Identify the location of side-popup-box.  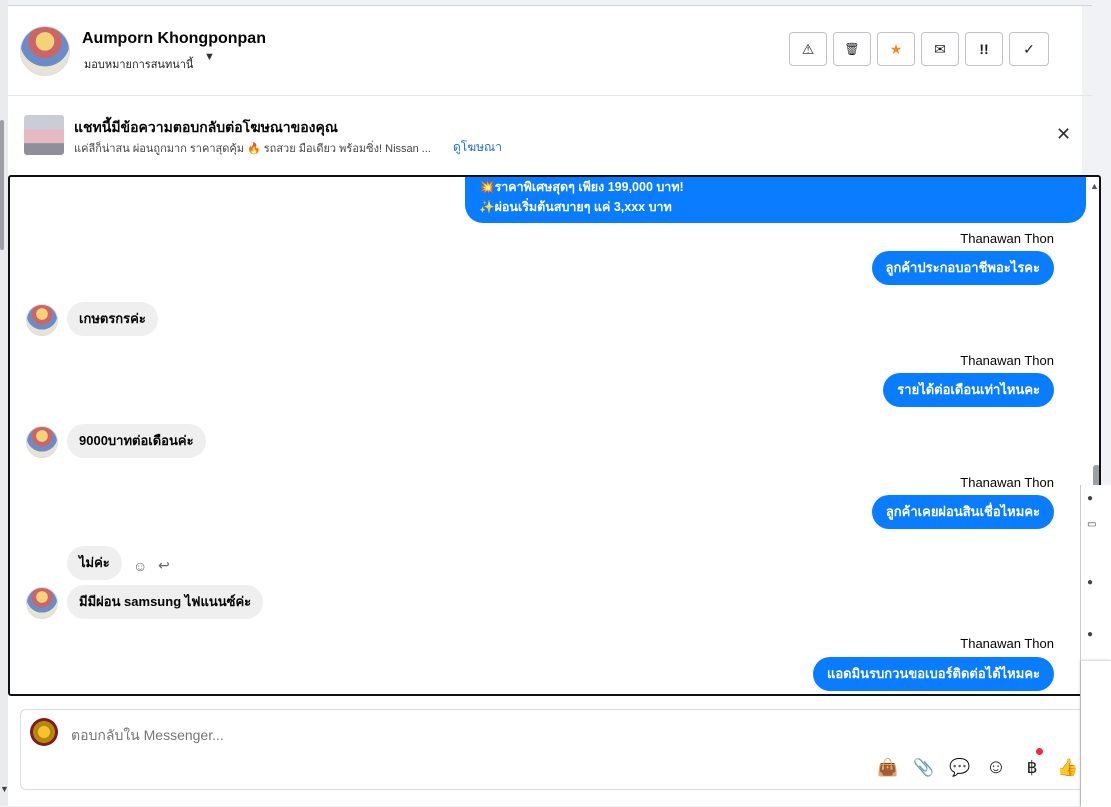
(1096, 733).